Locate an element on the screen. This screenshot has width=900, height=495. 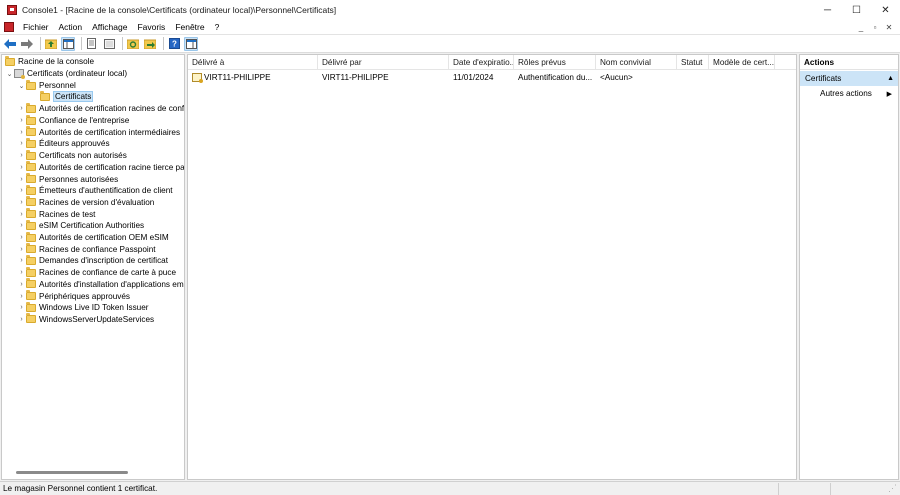
tree-node-store: › Racines de confiance de carte à puce is located at coordinates (96, 272).